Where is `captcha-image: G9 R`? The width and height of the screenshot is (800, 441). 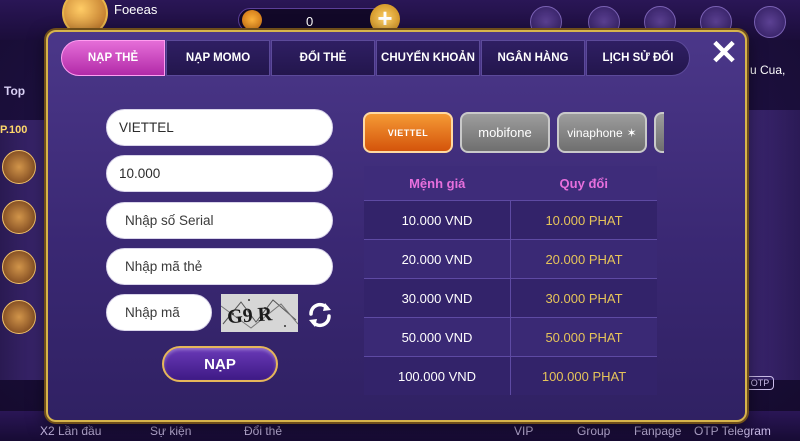
captcha-image: G9 R is located at coordinates (259, 313).